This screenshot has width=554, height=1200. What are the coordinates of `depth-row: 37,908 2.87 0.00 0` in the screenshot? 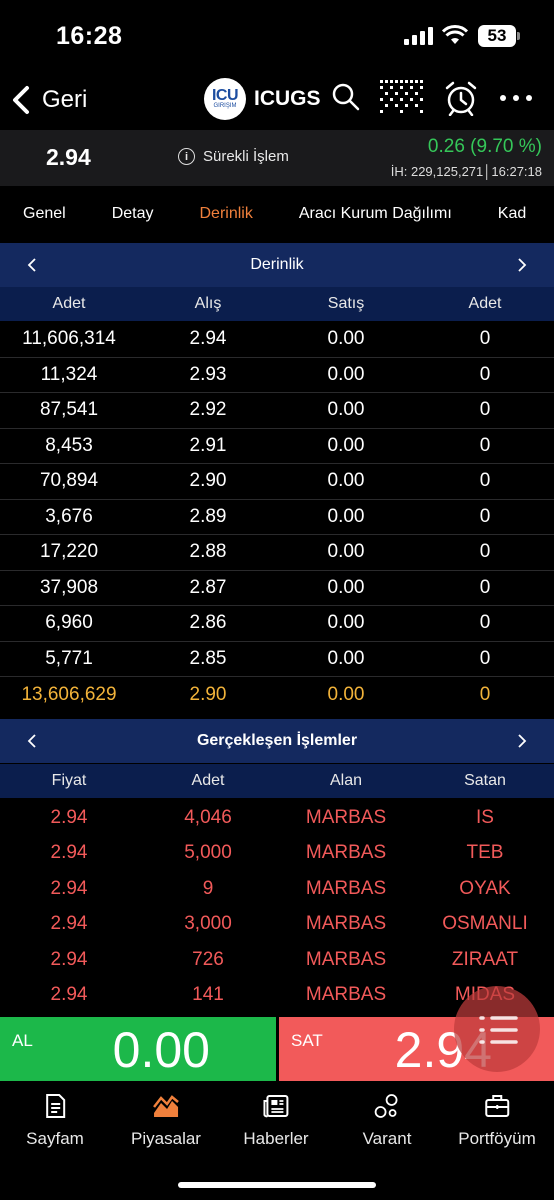 It's located at (277, 588).